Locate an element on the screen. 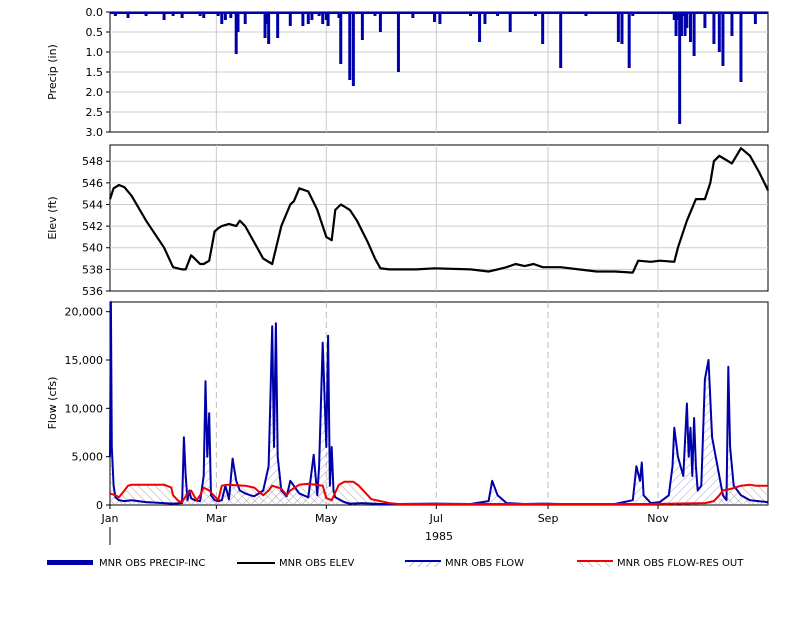 This screenshot has height=627, width=800. y-tick-label-flow: 0 is located at coordinates (99, 505).